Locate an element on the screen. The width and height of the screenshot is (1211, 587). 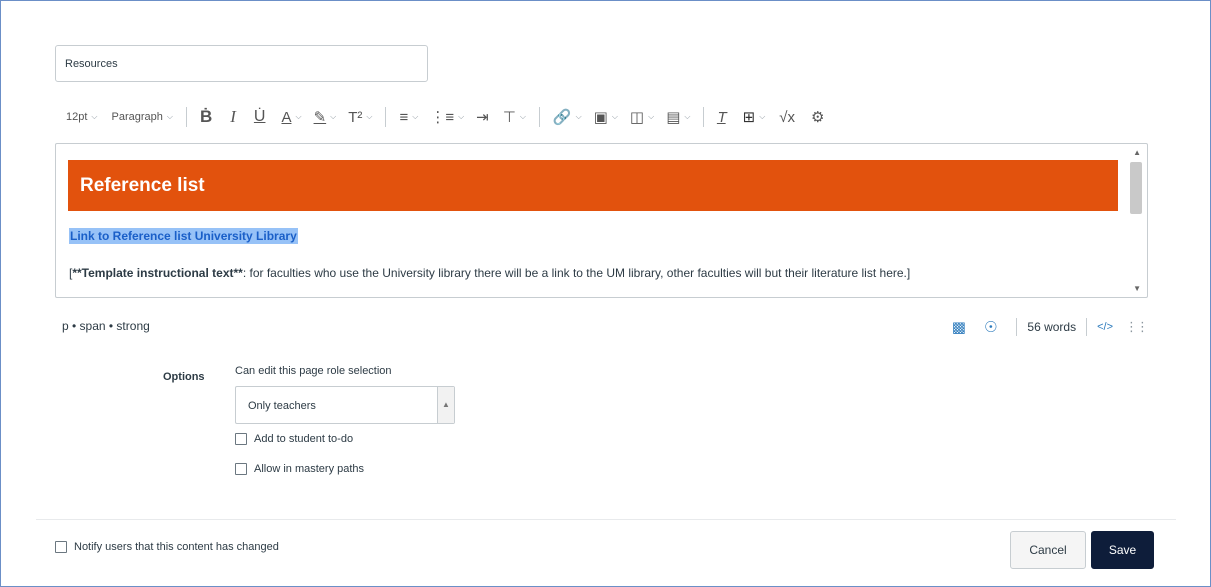
html-editor-toggle: </> is located at coordinates (1105, 327).